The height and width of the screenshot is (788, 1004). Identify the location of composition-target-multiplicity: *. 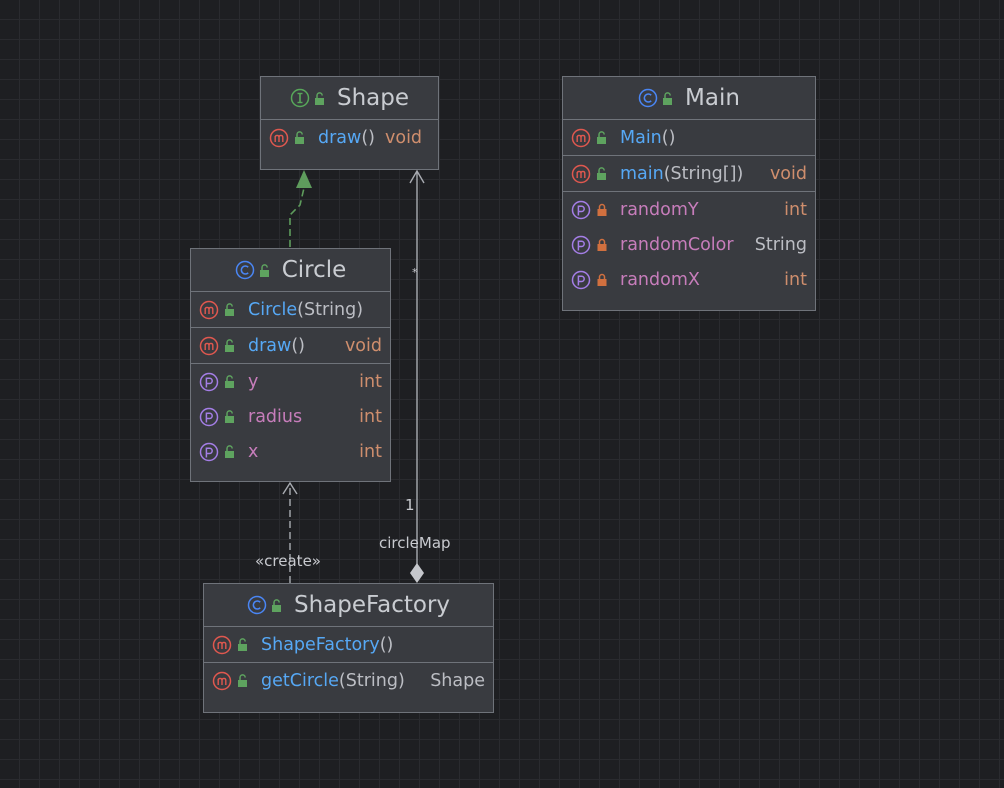
(415, 272).